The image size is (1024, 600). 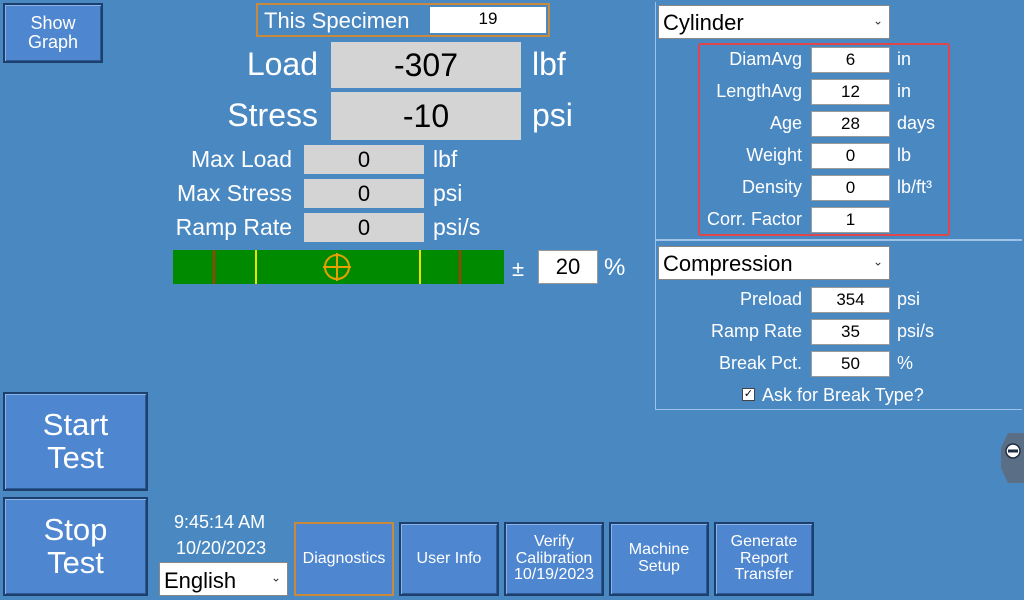 What do you see at coordinates (850, 188) in the screenshot?
I see `density-input: 0` at bounding box center [850, 188].